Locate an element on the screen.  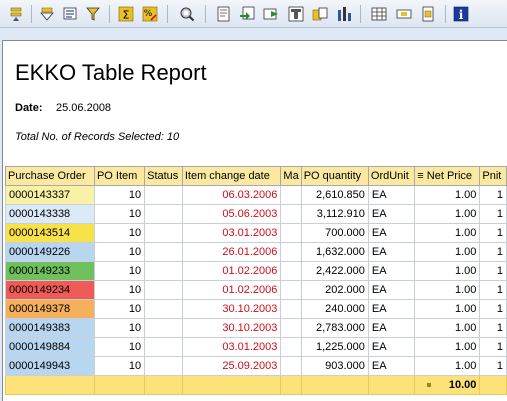
item-change-date-cell: 06.03.2006 is located at coordinates (231, 195).